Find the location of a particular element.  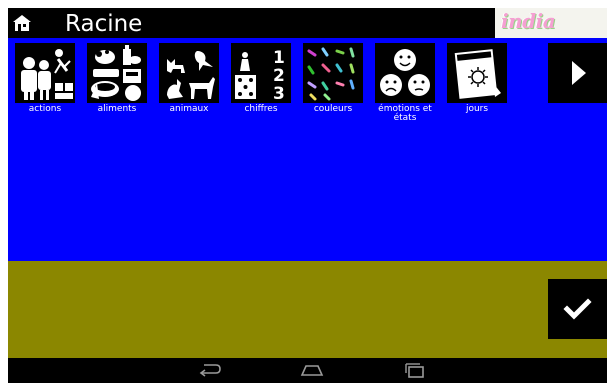

category-tile-actions: actions is located at coordinates (45, 78).